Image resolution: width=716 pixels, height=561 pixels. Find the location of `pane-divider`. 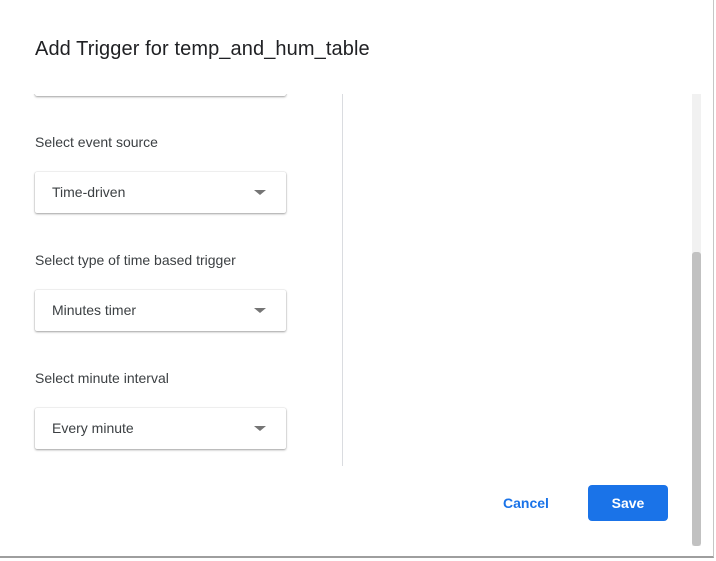

pane-divider is located at coordinates (342, 280).